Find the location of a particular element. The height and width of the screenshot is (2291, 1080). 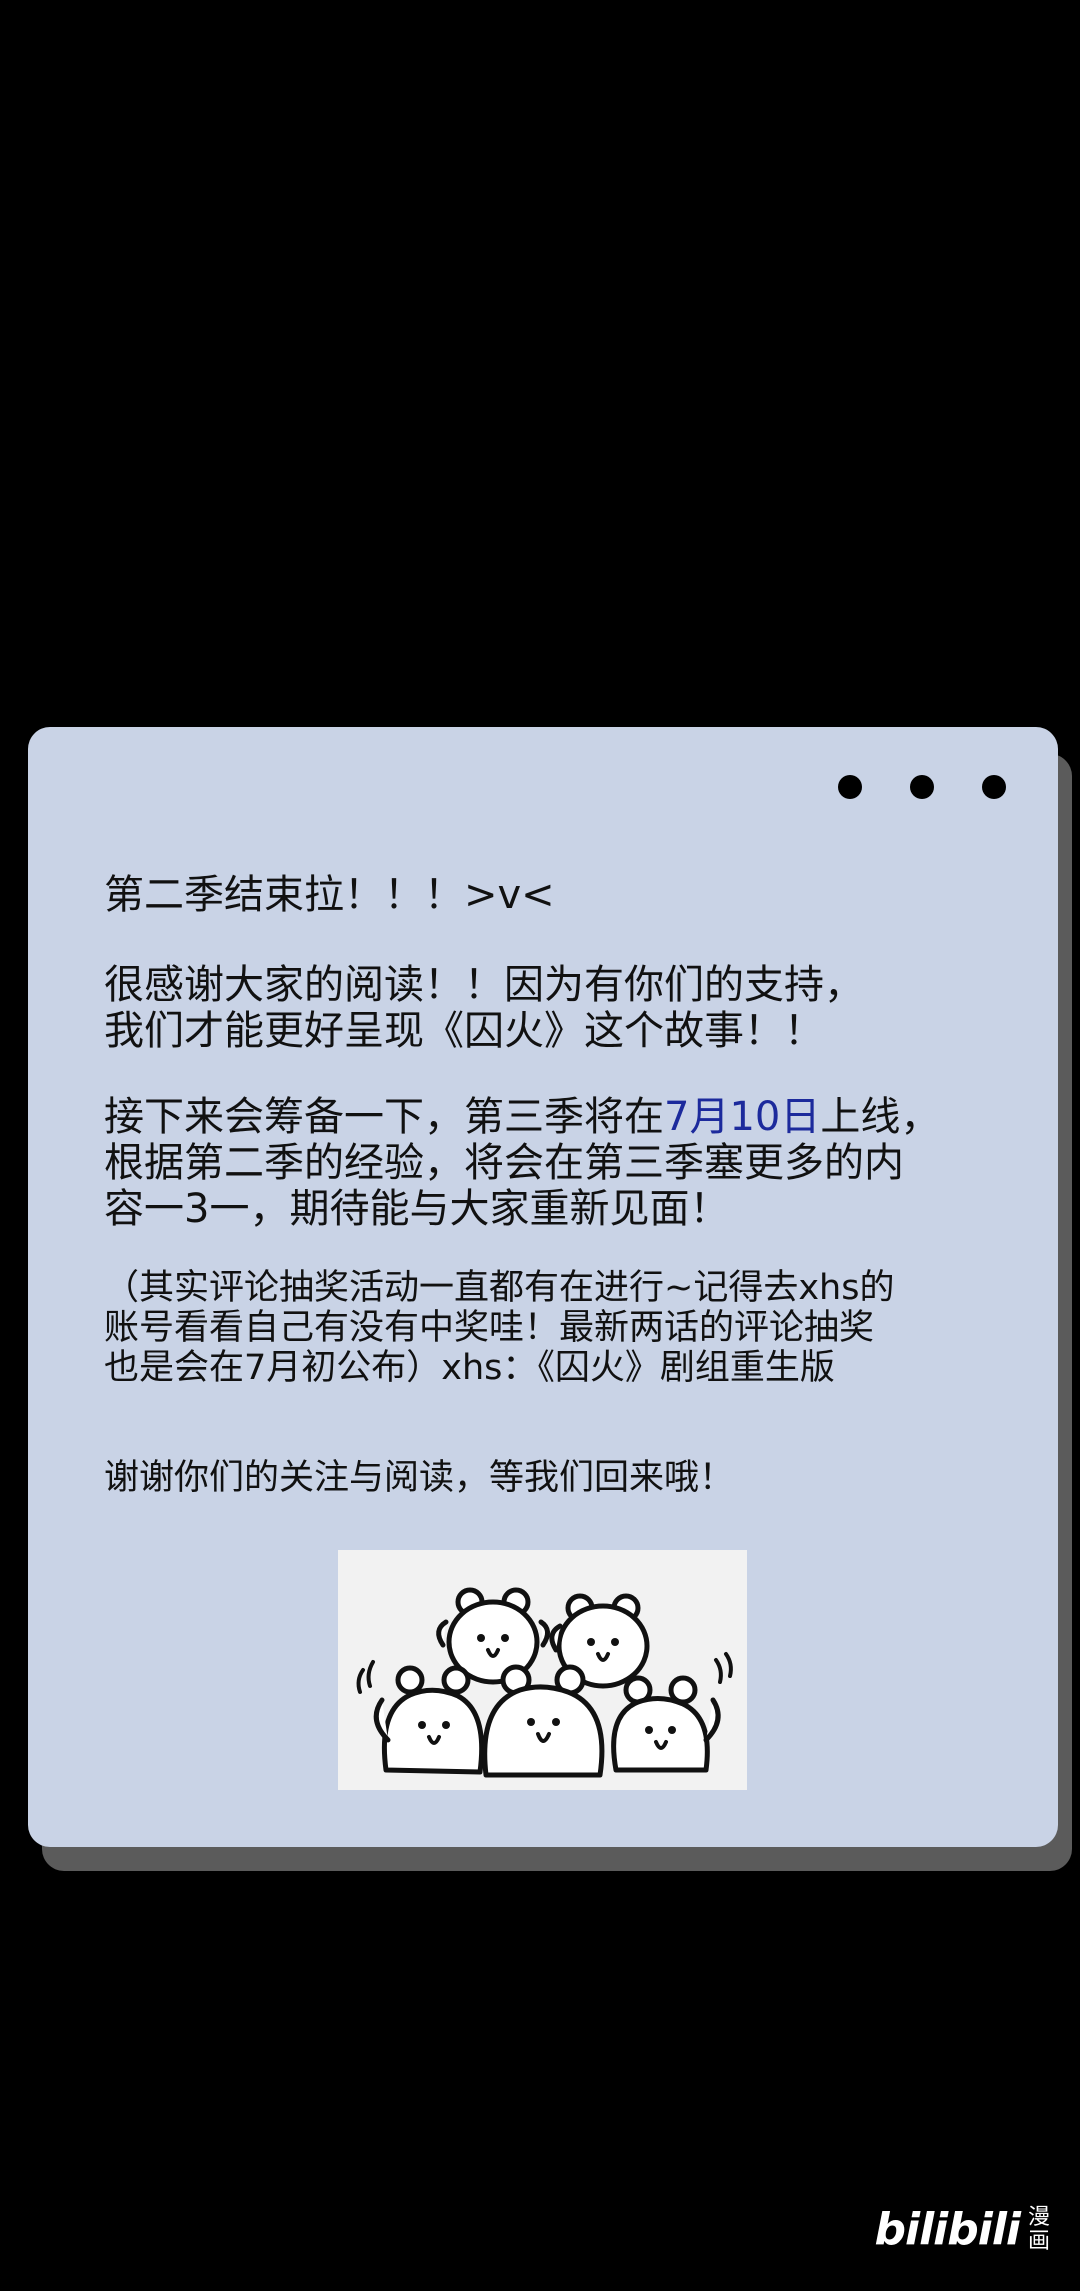

bilibili-wordmark: bilibili is located at coordinates (947, 2229).